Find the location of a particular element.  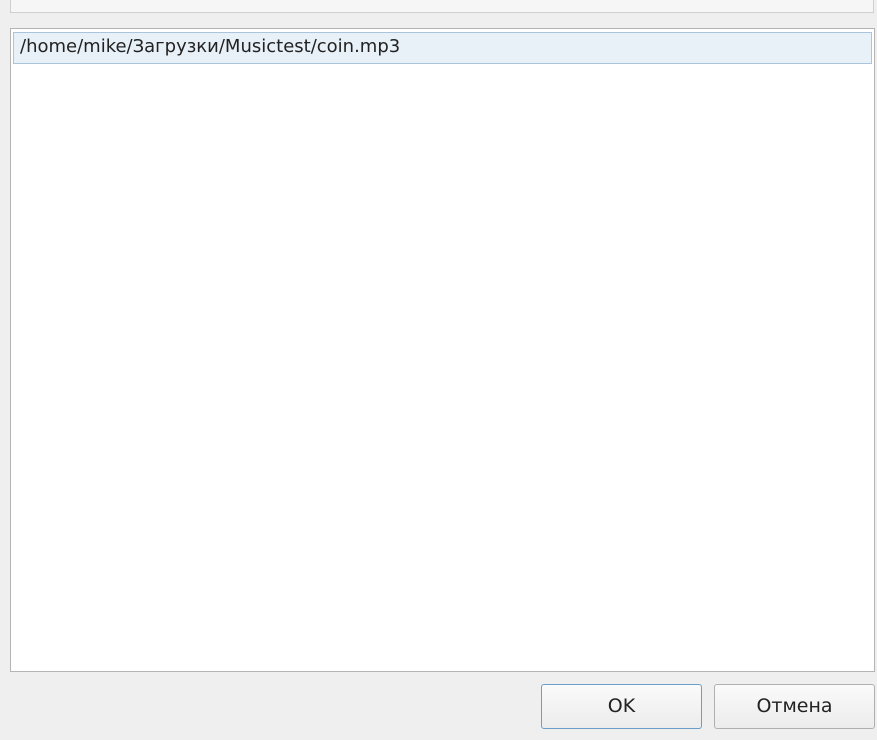

cancel-button: Отмена is located at coordinates (794, 706).